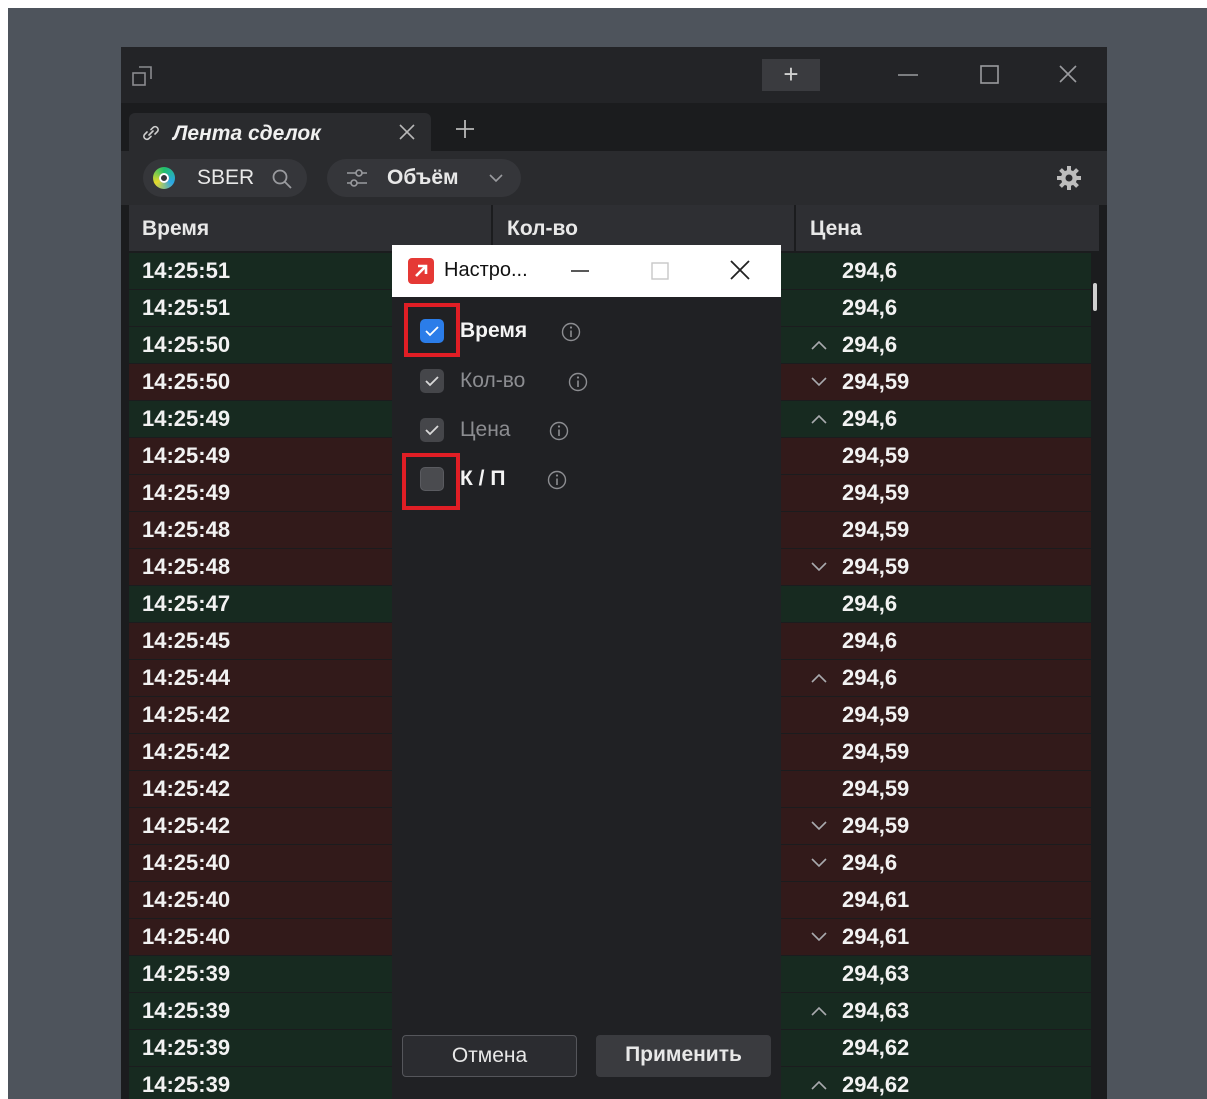  I want to click on apply-button: Применить, so click(683, 1056).